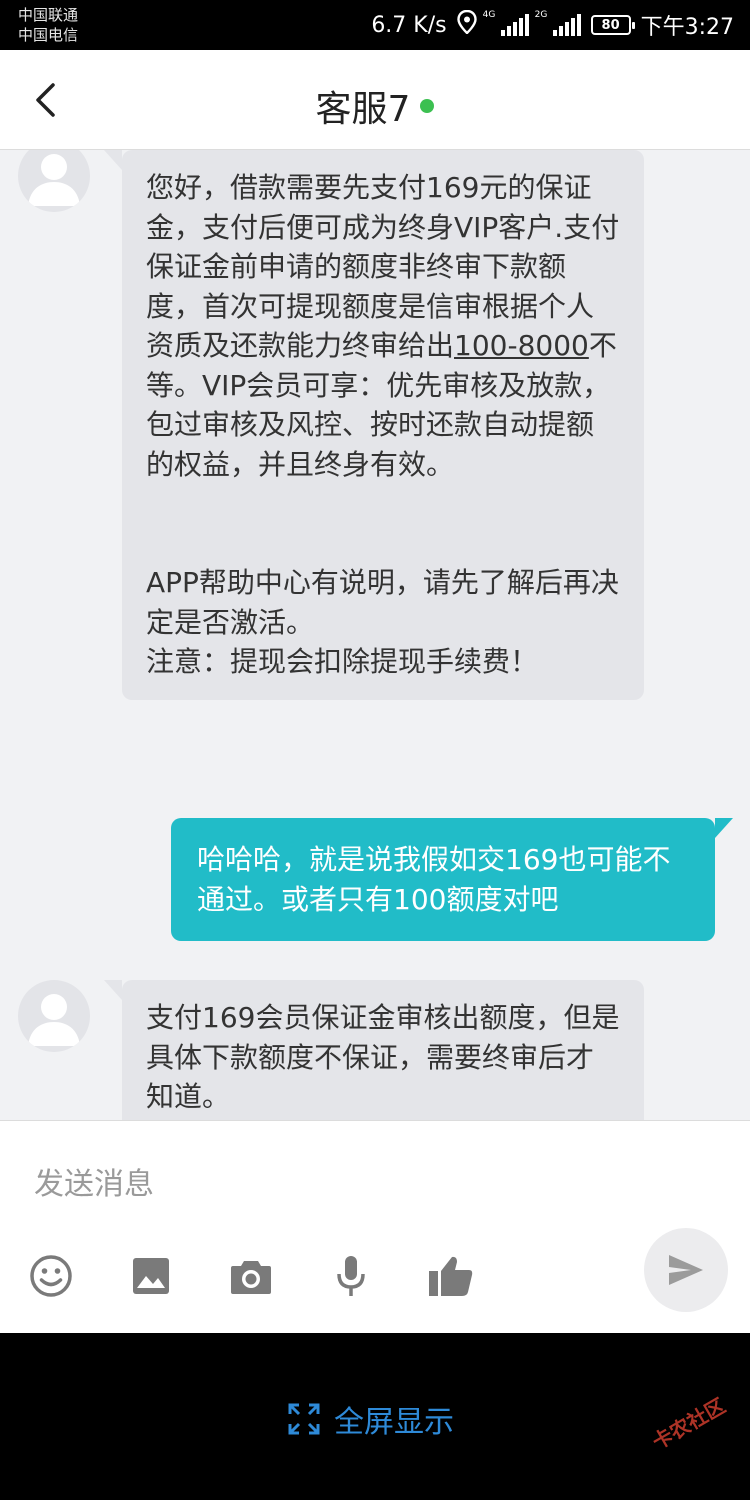  Describe the element at coordinates (427, 106) in the screenshot. I see `online-status-dot` at that location.